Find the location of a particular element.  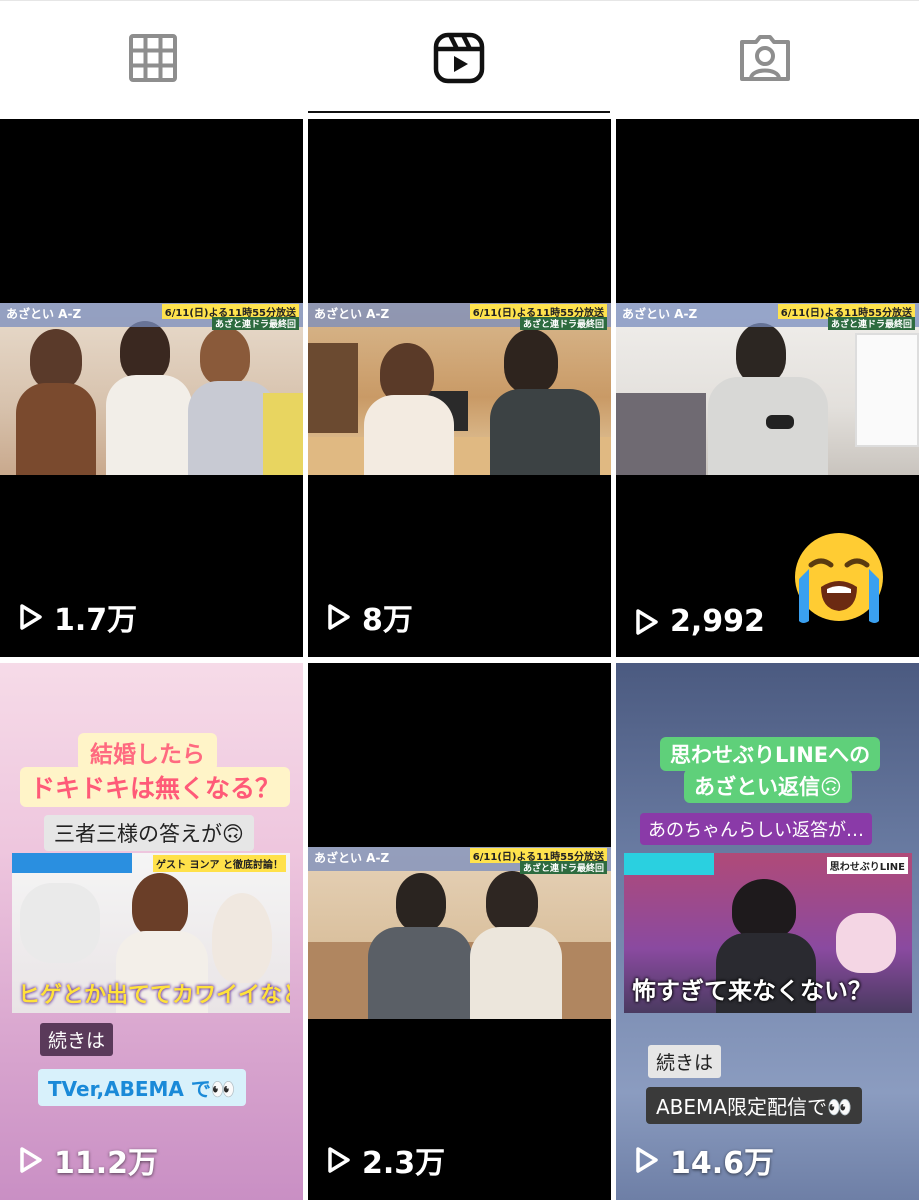

view-count: 11.2万 is located at coordinates (88, 1160).